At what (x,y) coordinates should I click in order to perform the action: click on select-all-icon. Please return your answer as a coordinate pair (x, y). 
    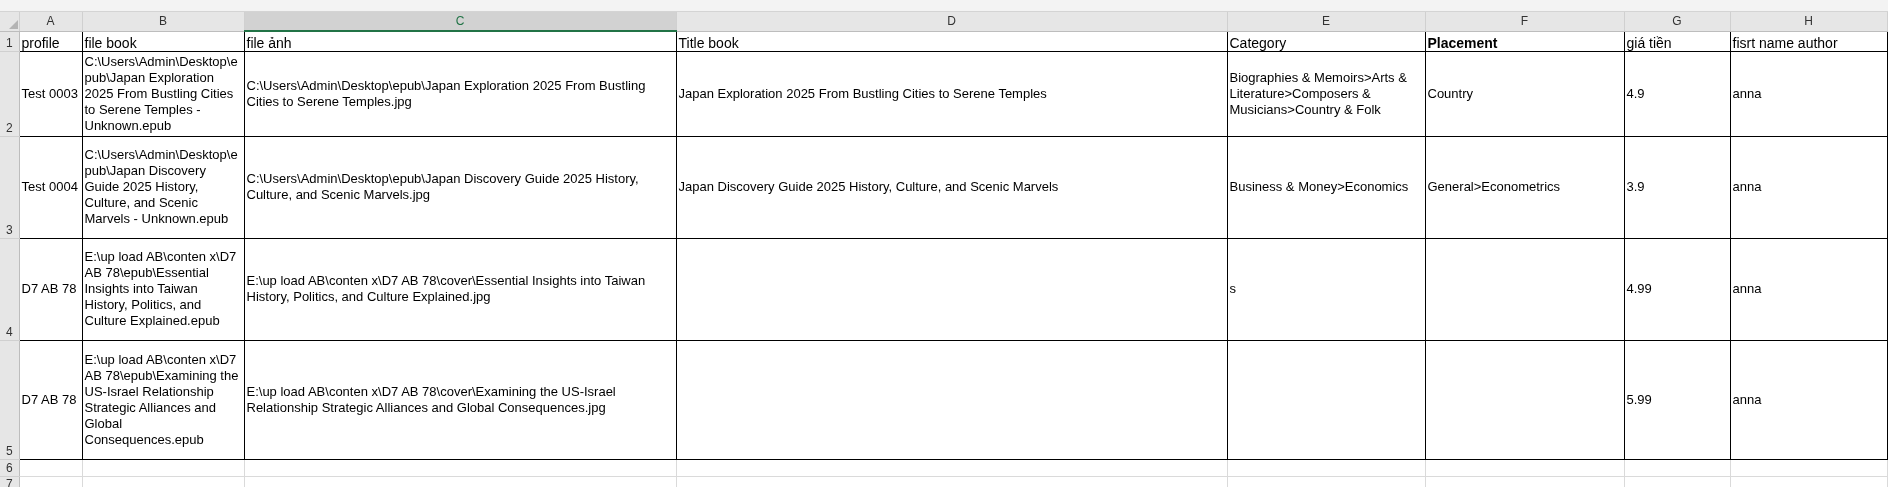
    Looking at the image, I should click on (13, 24).